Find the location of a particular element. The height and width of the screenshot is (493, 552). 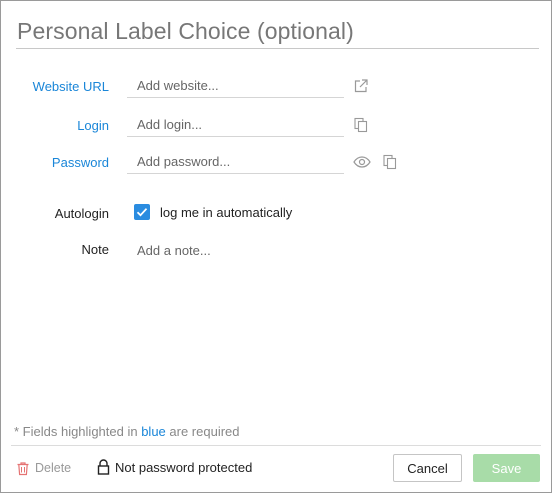

title-input: Personal Label Choice (optional) is located at coordinates (185, 31).